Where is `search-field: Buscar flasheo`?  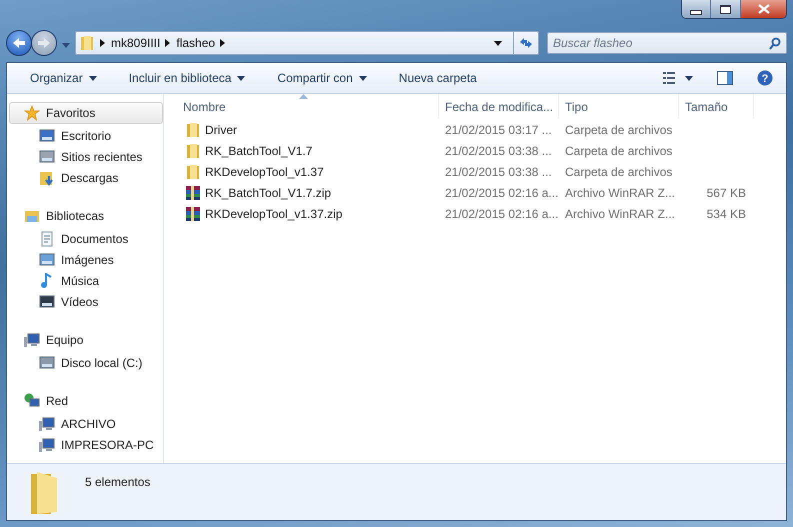 search-field: Buscar flasheo is located at coordinates (667, 43).